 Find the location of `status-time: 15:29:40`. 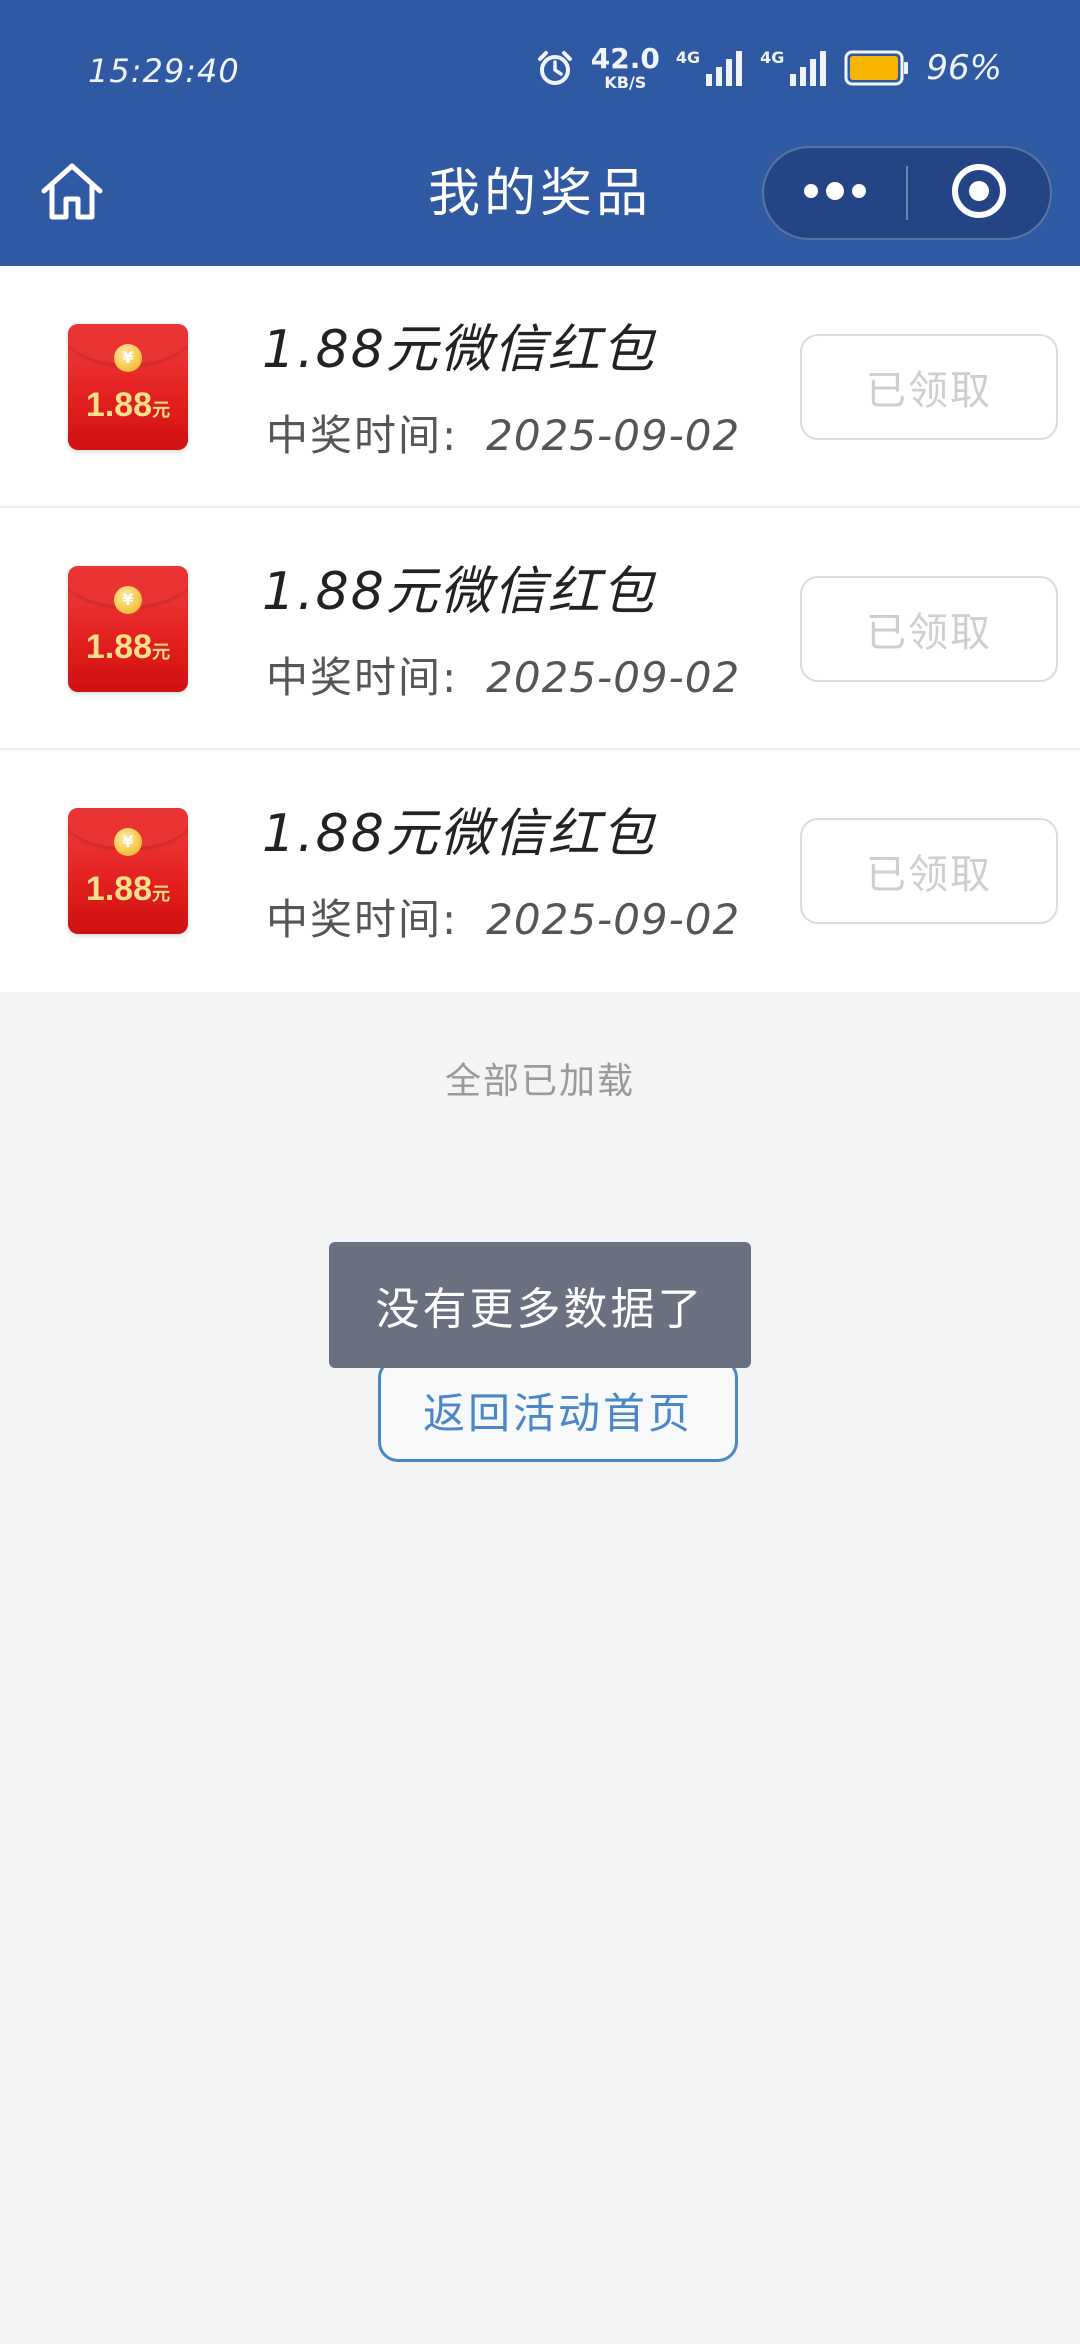

status-time: 15:29:40 is located at coordinates (164, 71).